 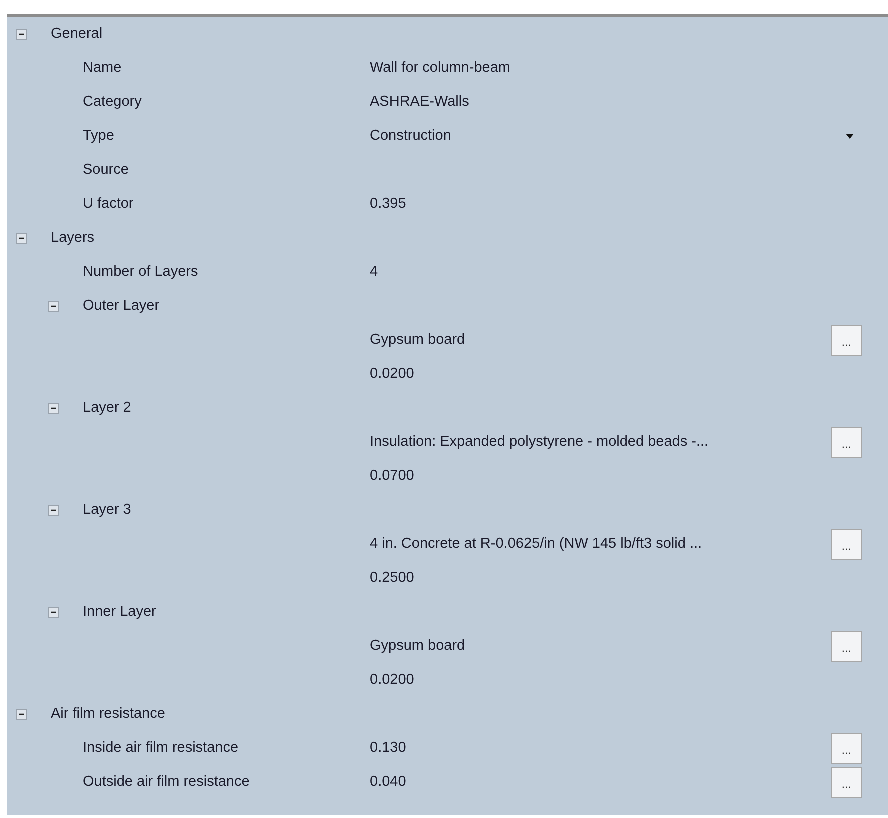 What do you see at coordinates (374, 272) in the screenshot?
I see `property-value: 4` at bounding box center [374, 272].